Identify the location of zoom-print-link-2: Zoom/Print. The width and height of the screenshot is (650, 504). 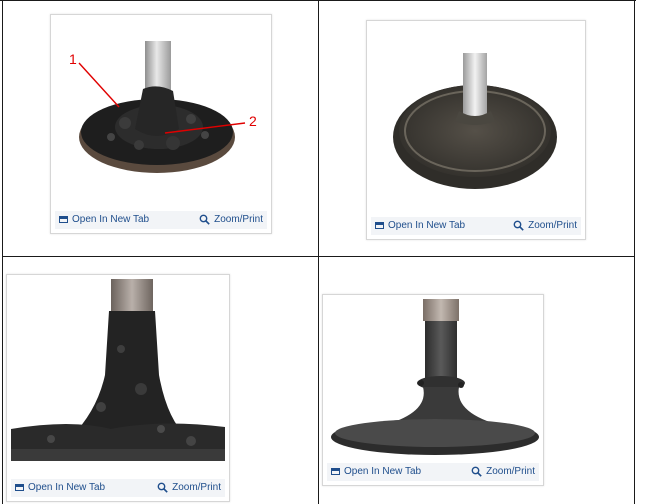
(545, 225).